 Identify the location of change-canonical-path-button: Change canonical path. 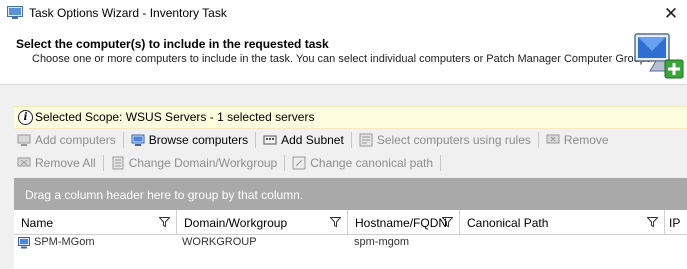
(362, 163).